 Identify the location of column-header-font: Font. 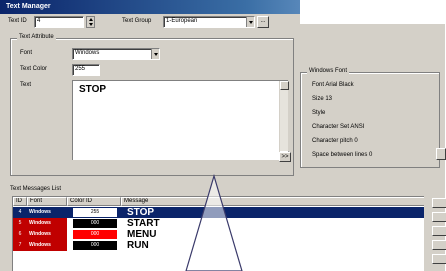
(47, 201).